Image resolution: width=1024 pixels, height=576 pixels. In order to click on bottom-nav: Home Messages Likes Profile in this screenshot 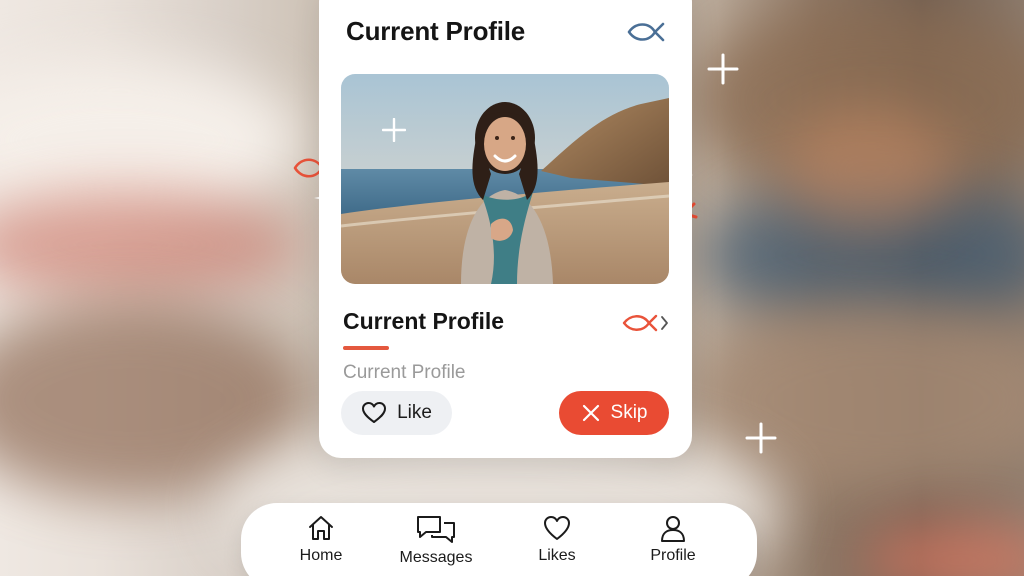, I will do `click(499, 539)`.